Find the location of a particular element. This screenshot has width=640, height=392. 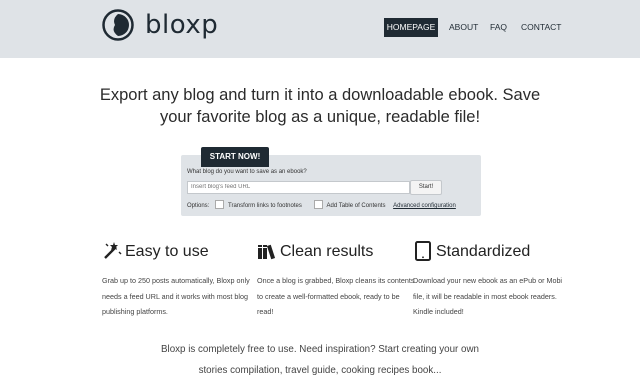

books-icon is located at coordinates (267, 252).